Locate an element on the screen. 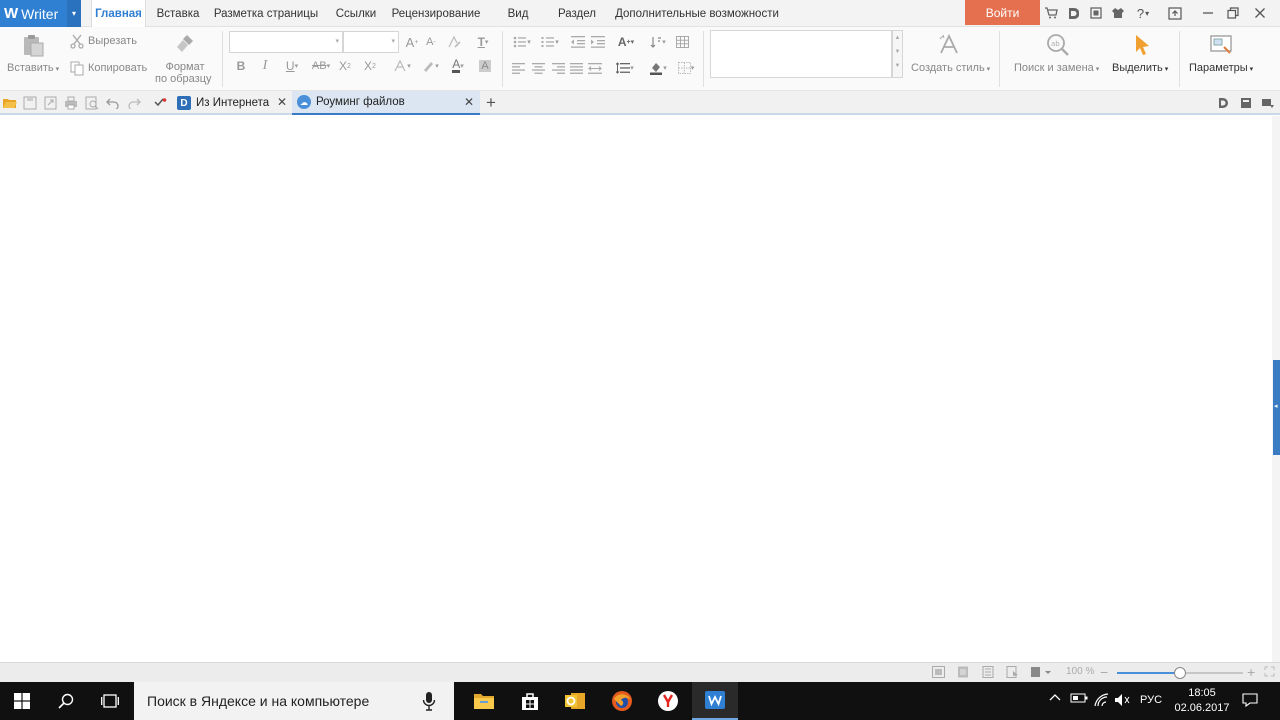  tab-home: Главная is located at coordinates (118, 14).